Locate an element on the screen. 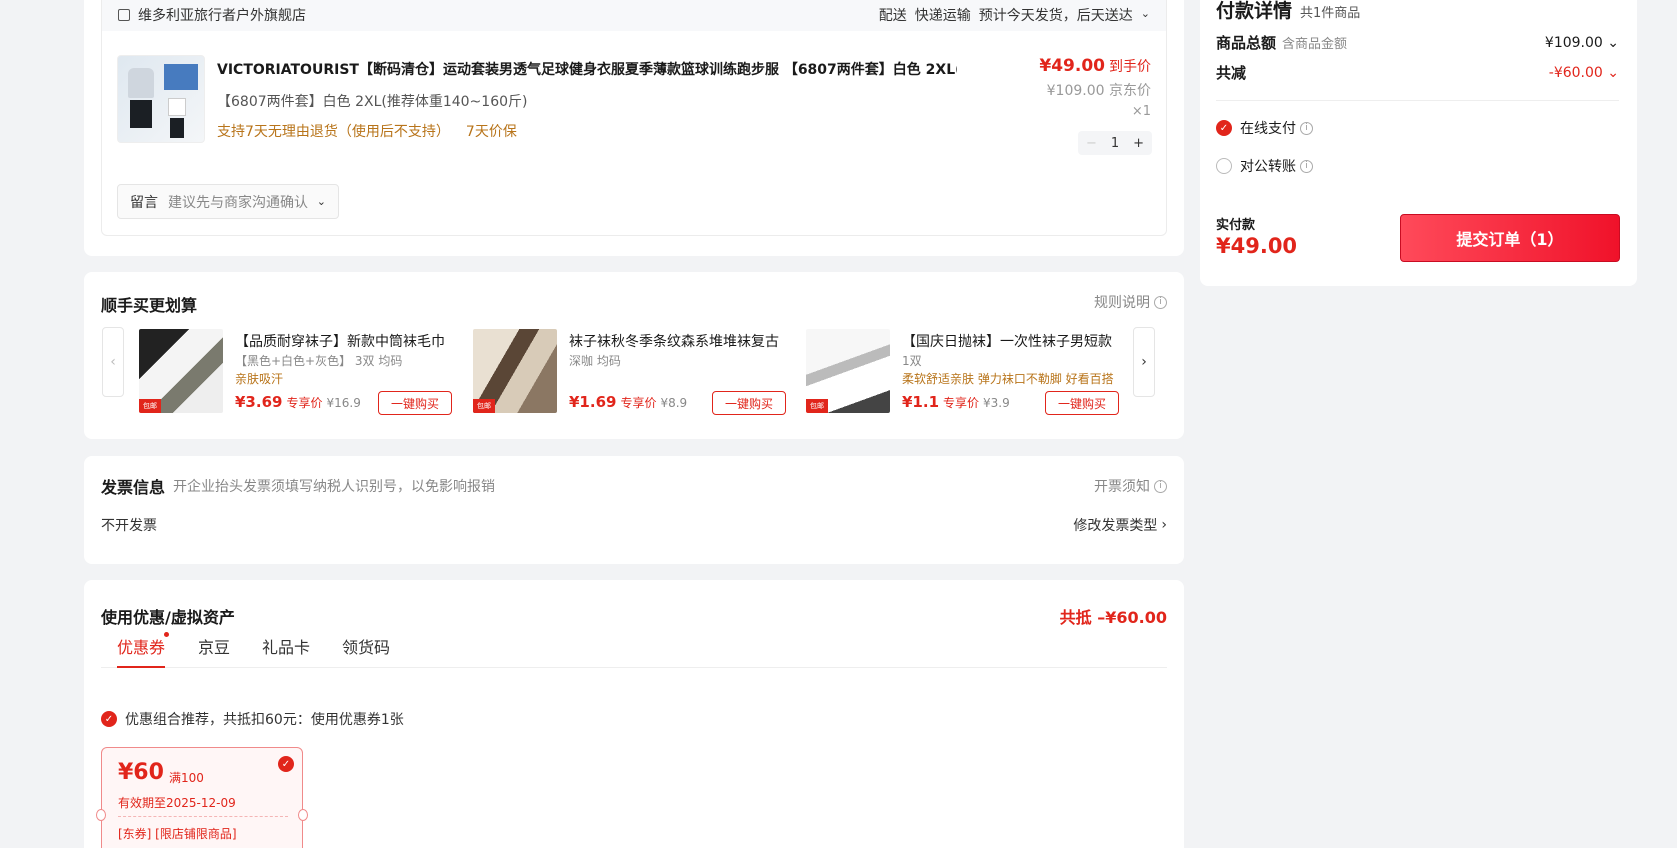  tab-gift-card-label: 礼品卡 is located at coordinates (286, 647).